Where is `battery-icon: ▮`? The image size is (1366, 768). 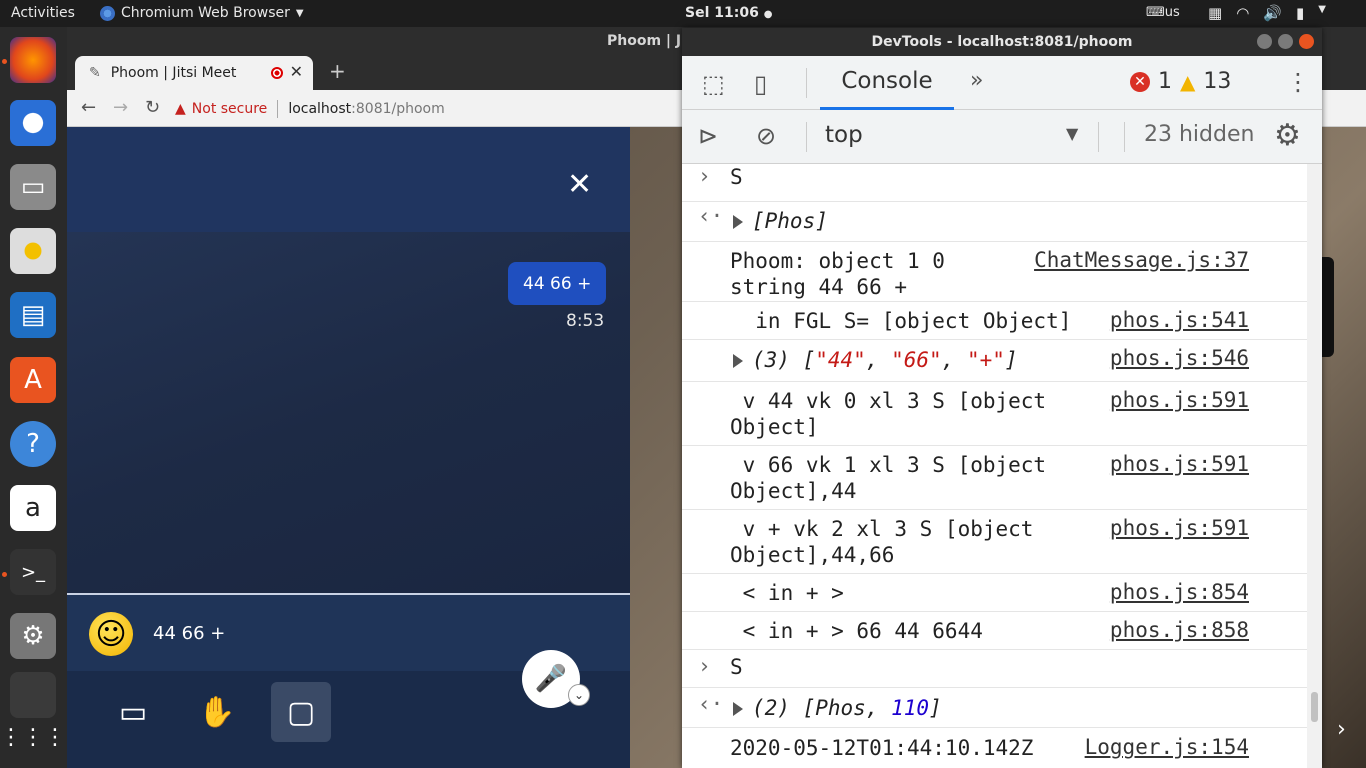
battery-icon: ▮ is located at coordinates (1300, 13).